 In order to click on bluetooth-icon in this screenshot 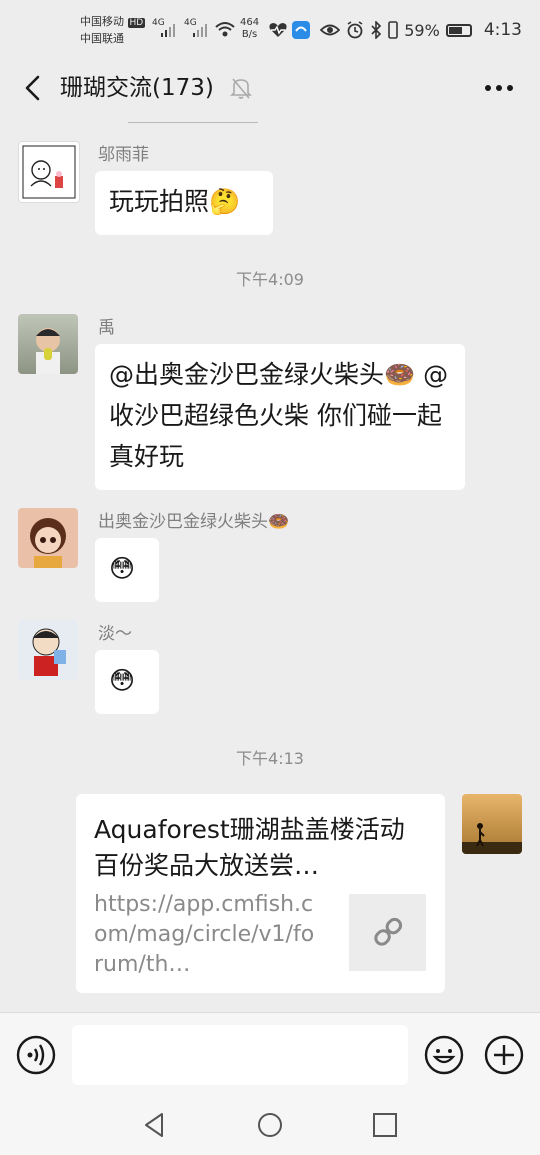, I will do `click(376, 30)`.